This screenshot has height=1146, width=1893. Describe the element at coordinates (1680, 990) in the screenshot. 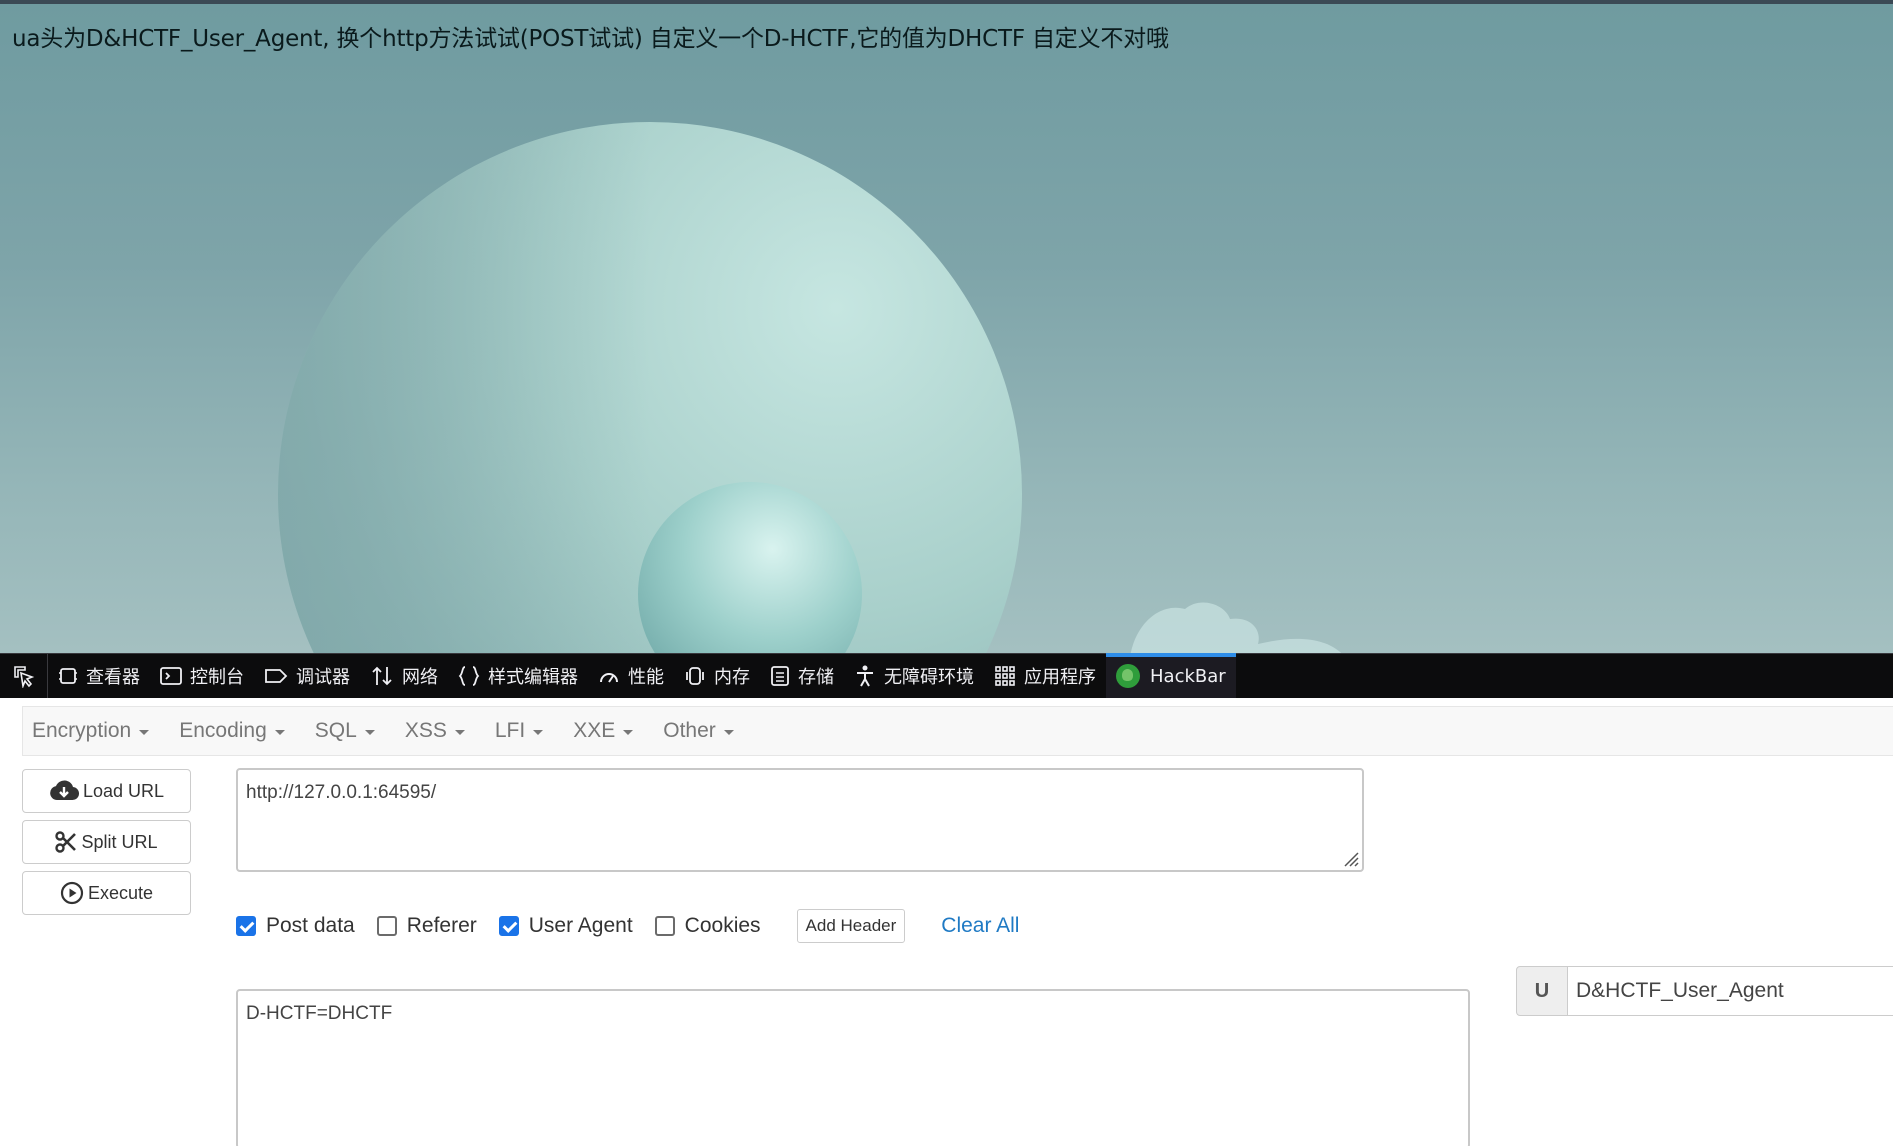

I see `user-agent-value: D&HCTF_User_Agent` at that location.